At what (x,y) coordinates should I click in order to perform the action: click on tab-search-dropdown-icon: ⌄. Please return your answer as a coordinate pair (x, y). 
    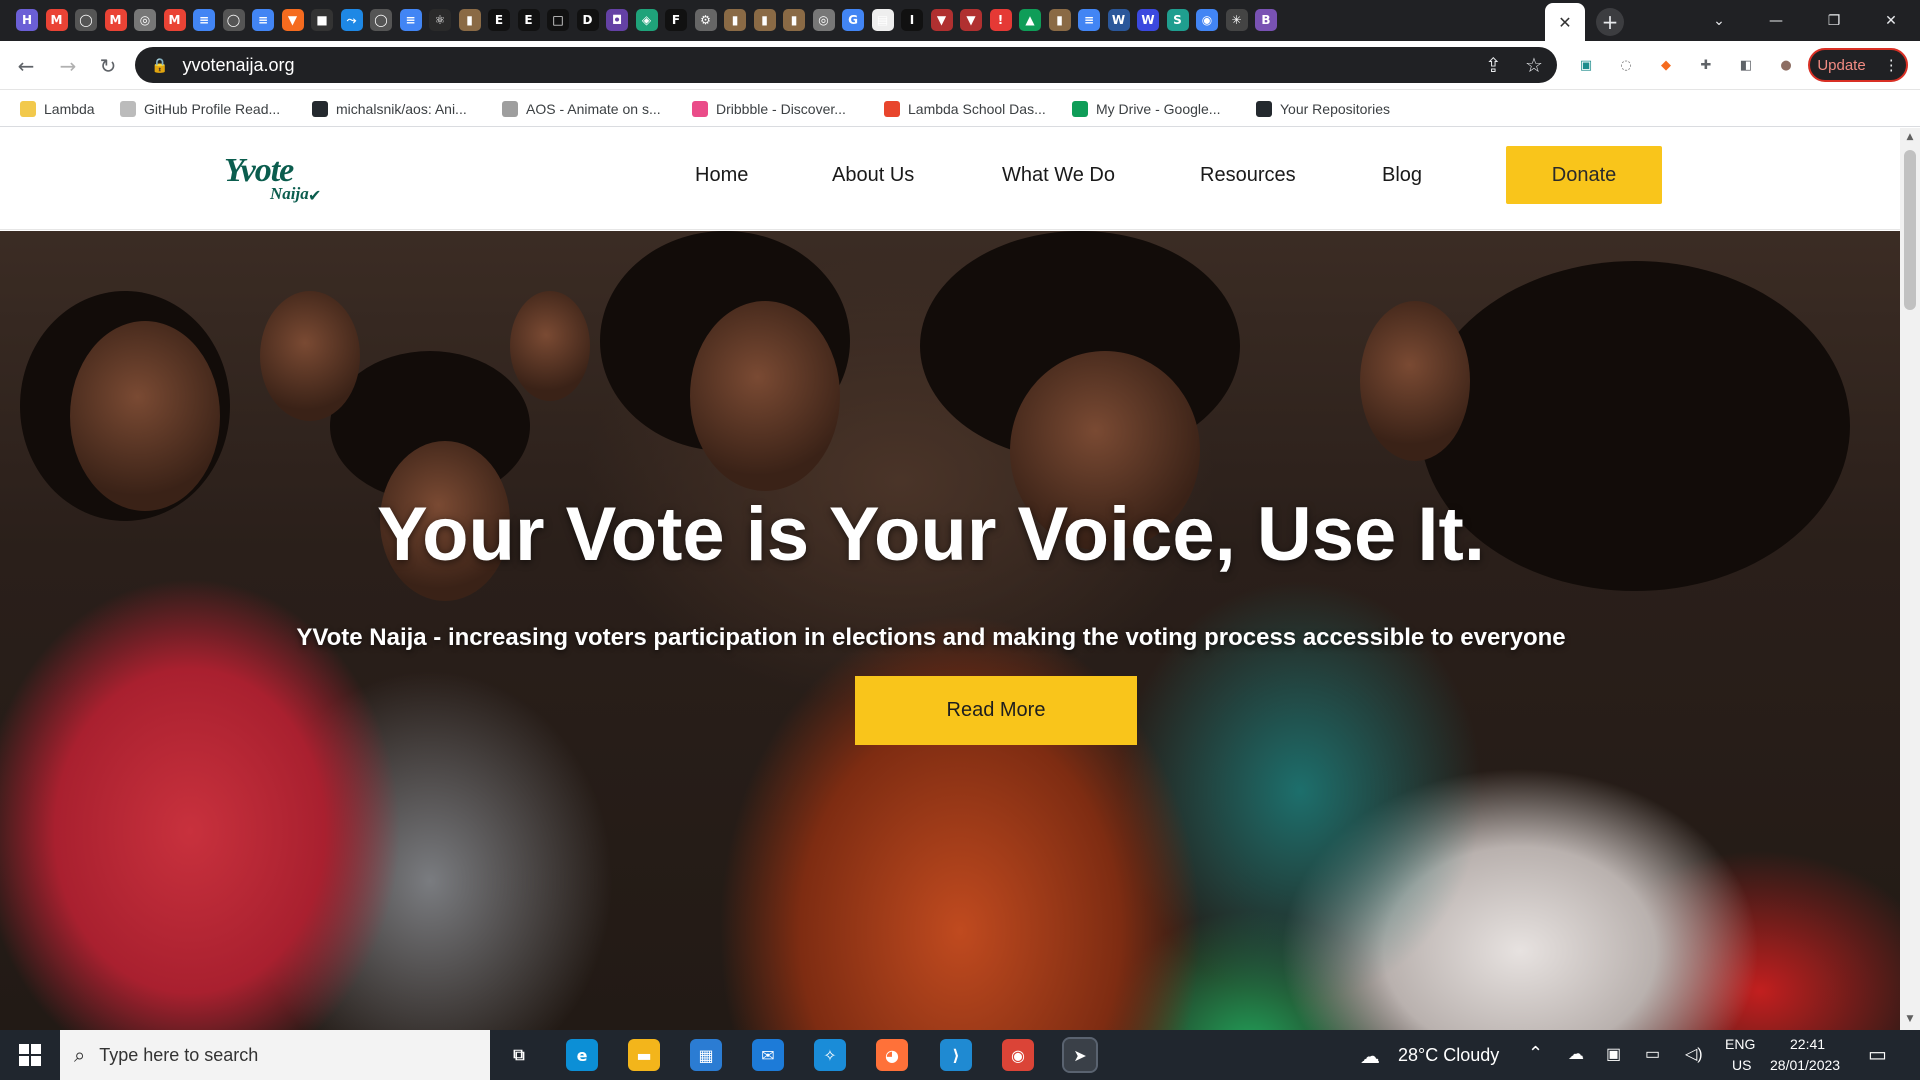
    Looking at the image, I should click on (1719, 20).